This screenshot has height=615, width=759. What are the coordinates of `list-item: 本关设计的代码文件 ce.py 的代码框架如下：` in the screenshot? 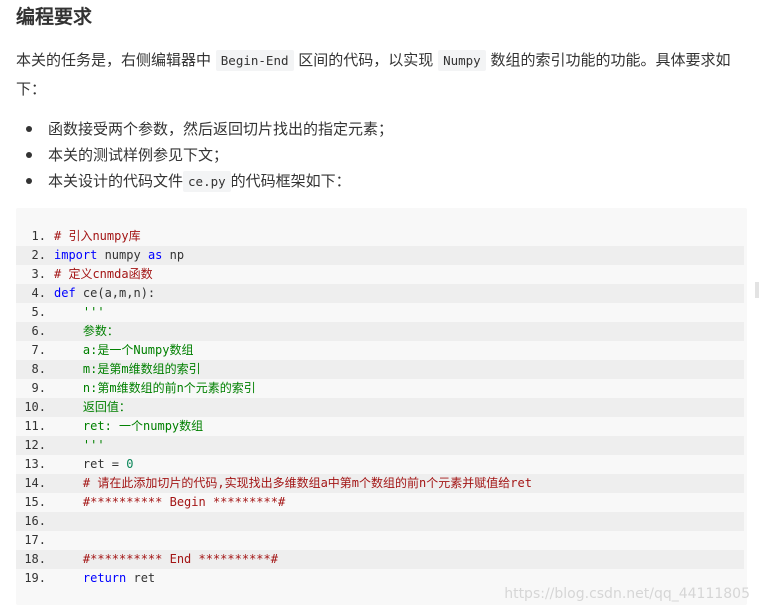 It's located at (204, 181).